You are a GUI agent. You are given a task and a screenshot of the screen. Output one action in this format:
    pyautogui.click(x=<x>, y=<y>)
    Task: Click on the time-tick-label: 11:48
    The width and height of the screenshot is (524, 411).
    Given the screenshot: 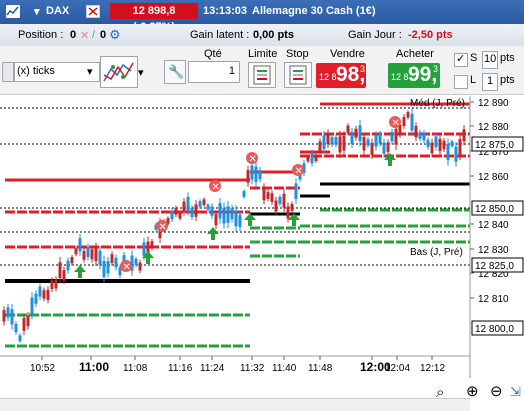 What is the action you would take?
    pyautogui.click(x=320, y=368)
    